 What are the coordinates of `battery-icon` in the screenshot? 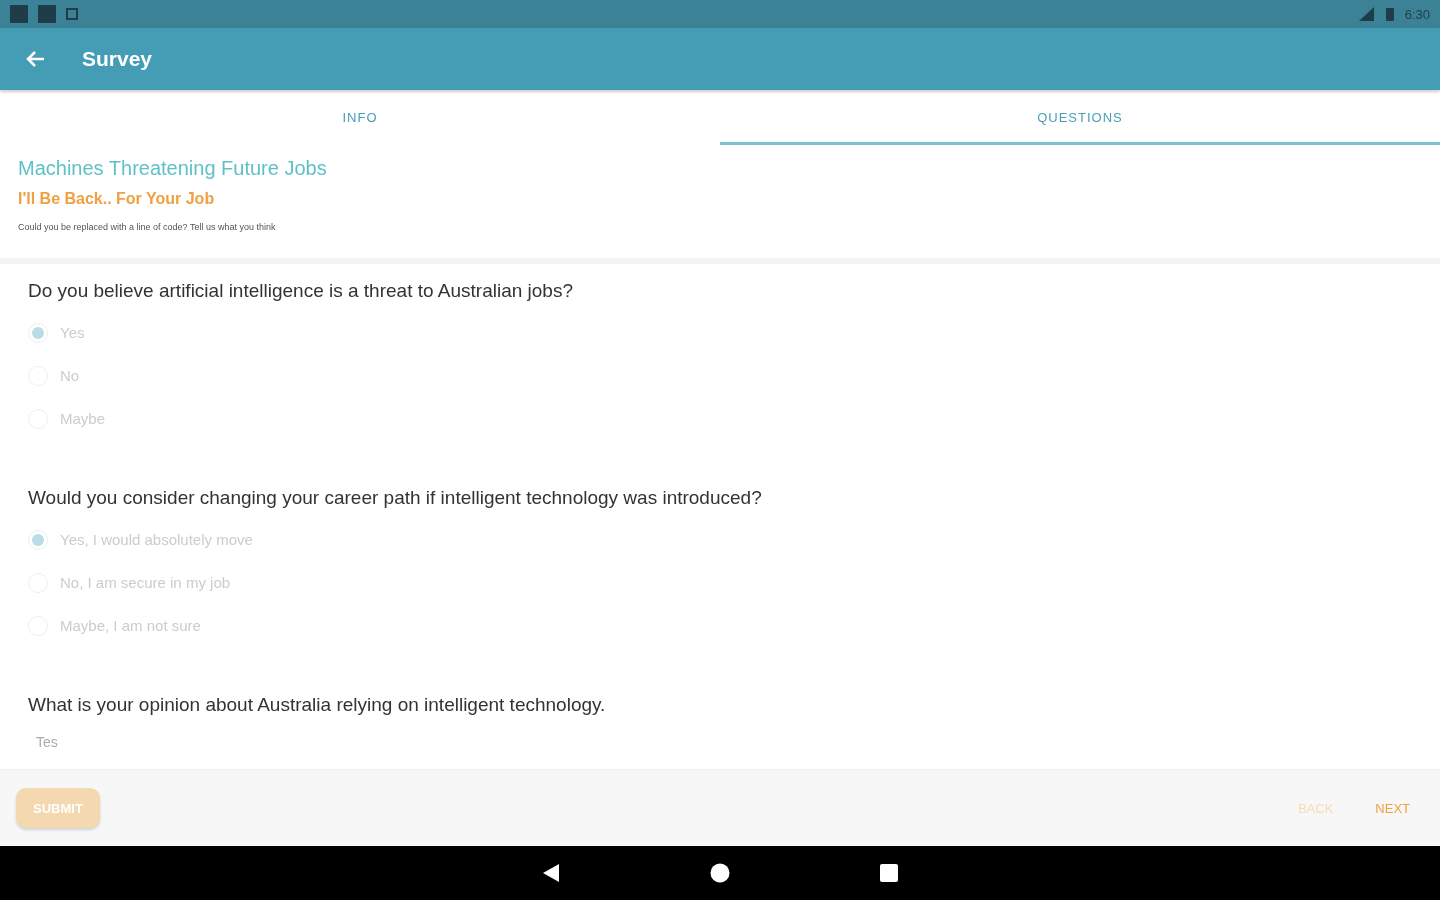 It's located at (1389, 14).